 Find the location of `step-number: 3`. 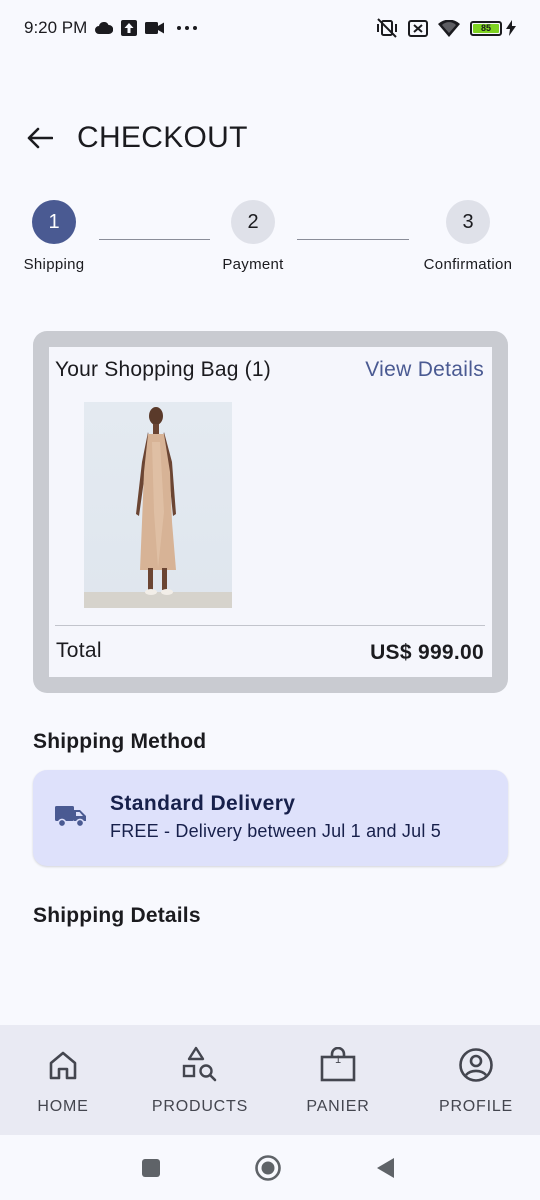

step-number: 3 is located at coordinates (468, 222).